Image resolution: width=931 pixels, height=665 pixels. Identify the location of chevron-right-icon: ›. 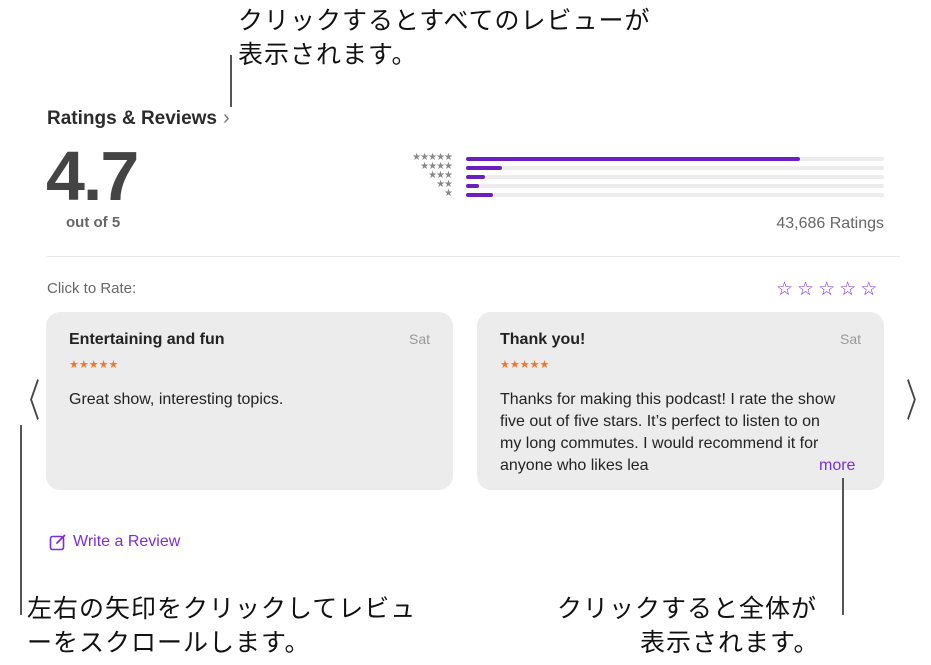
(226, 118).